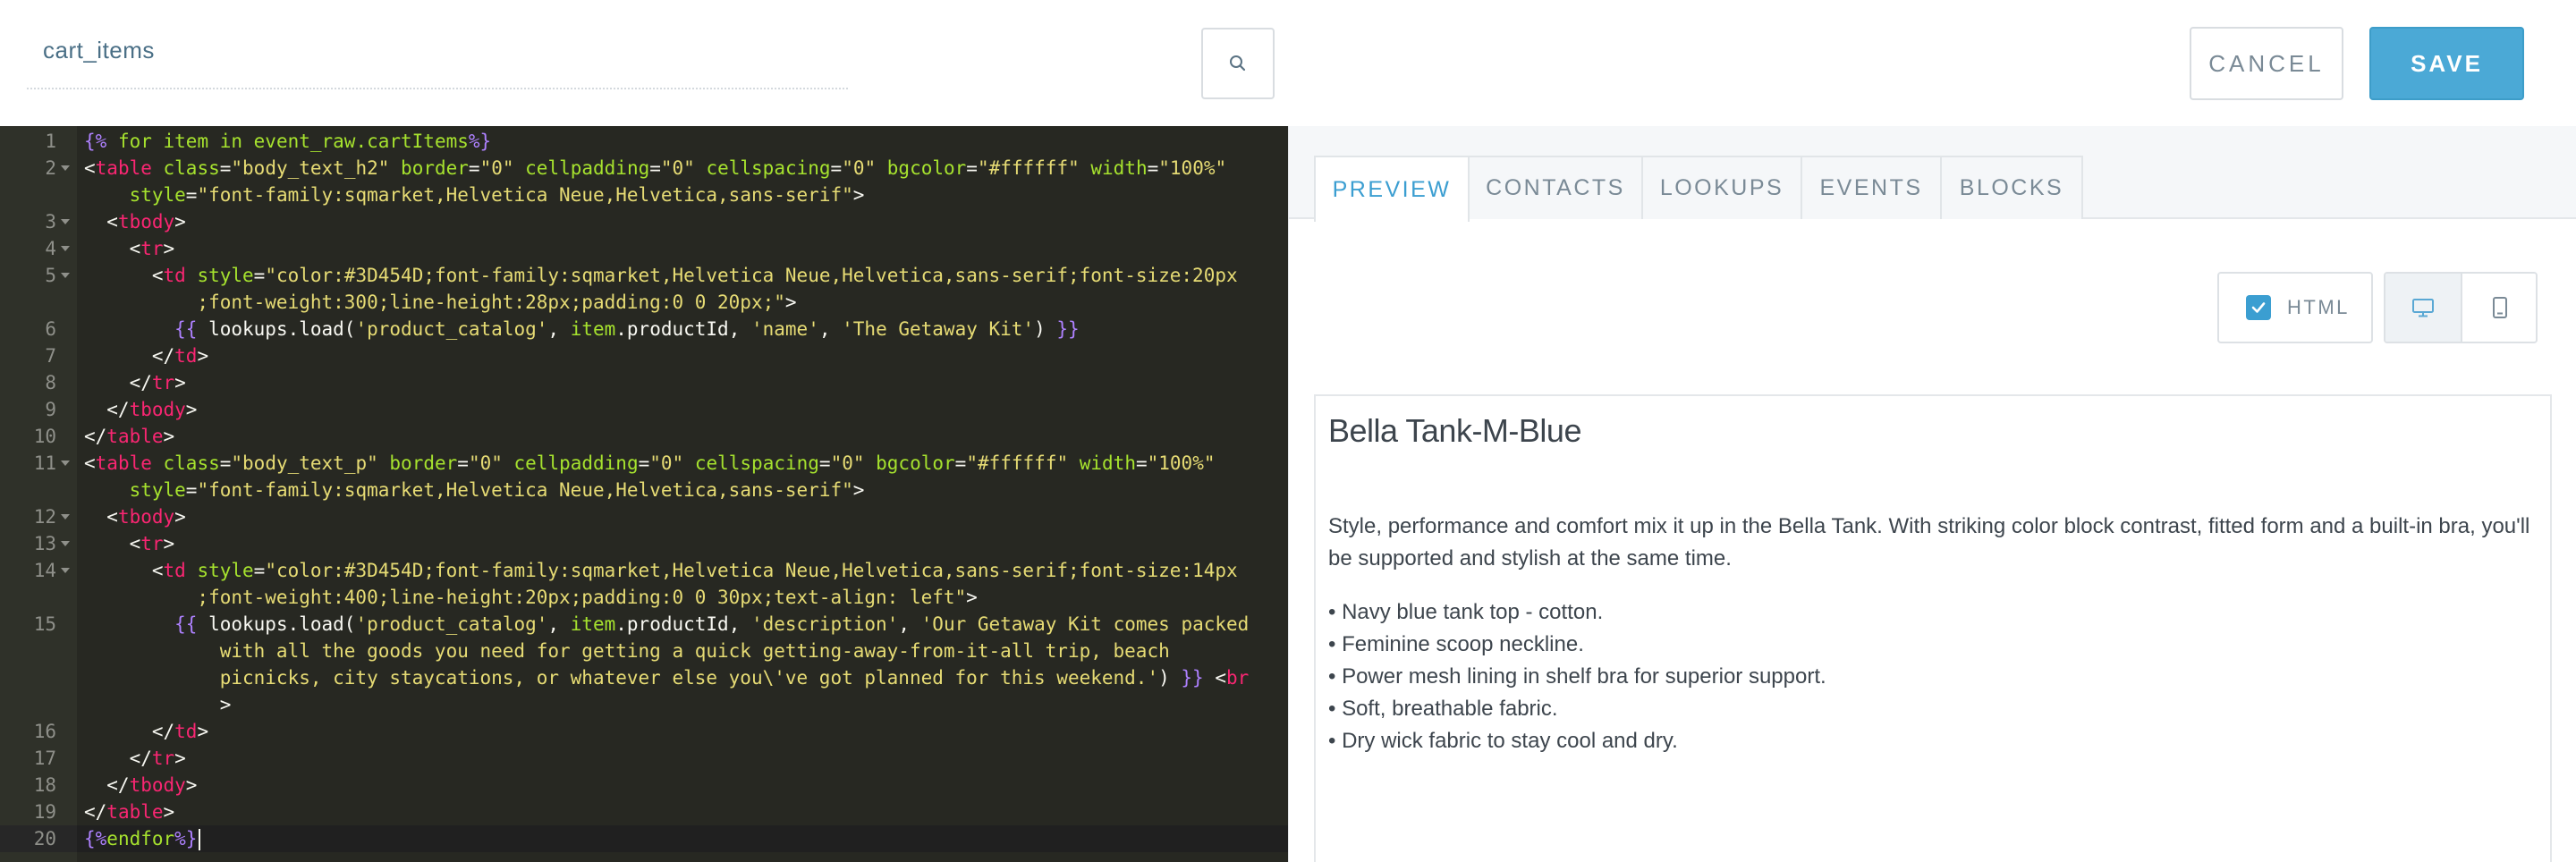 The image size is (2576, 862). I want to click on code-token: br, so click(1237, 678).